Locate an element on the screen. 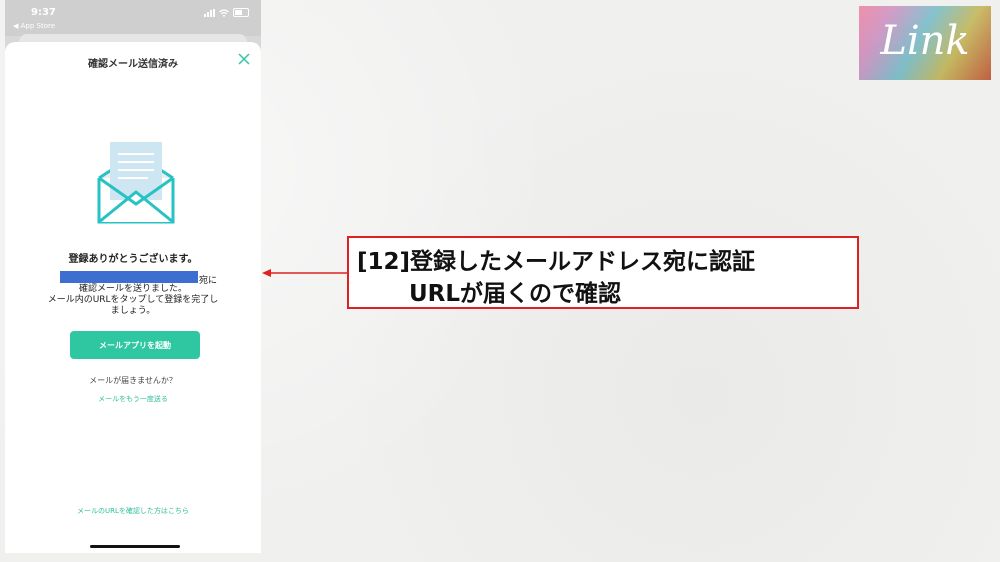 This screenshot has height=562, width=1000. instruction-line: メール内のURLをタップして登録を完了し is located at coordinates (133, 300).